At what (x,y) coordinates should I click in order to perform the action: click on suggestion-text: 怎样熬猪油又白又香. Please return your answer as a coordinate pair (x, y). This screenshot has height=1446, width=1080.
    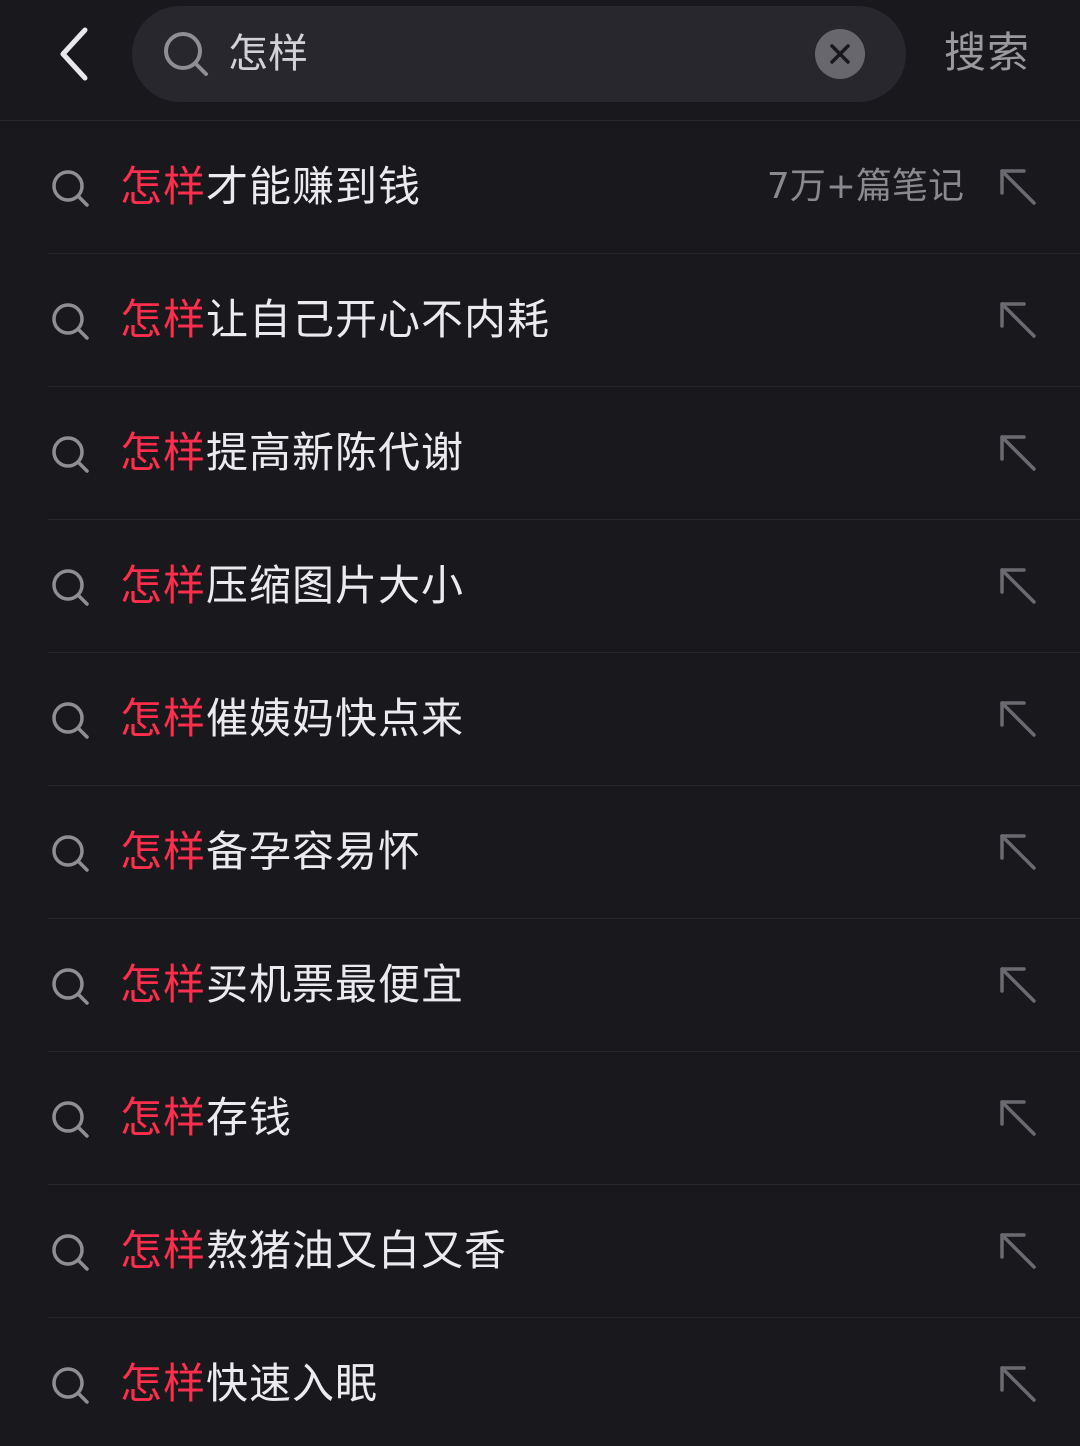
    Looking at the image, I should click on (313, 1251).